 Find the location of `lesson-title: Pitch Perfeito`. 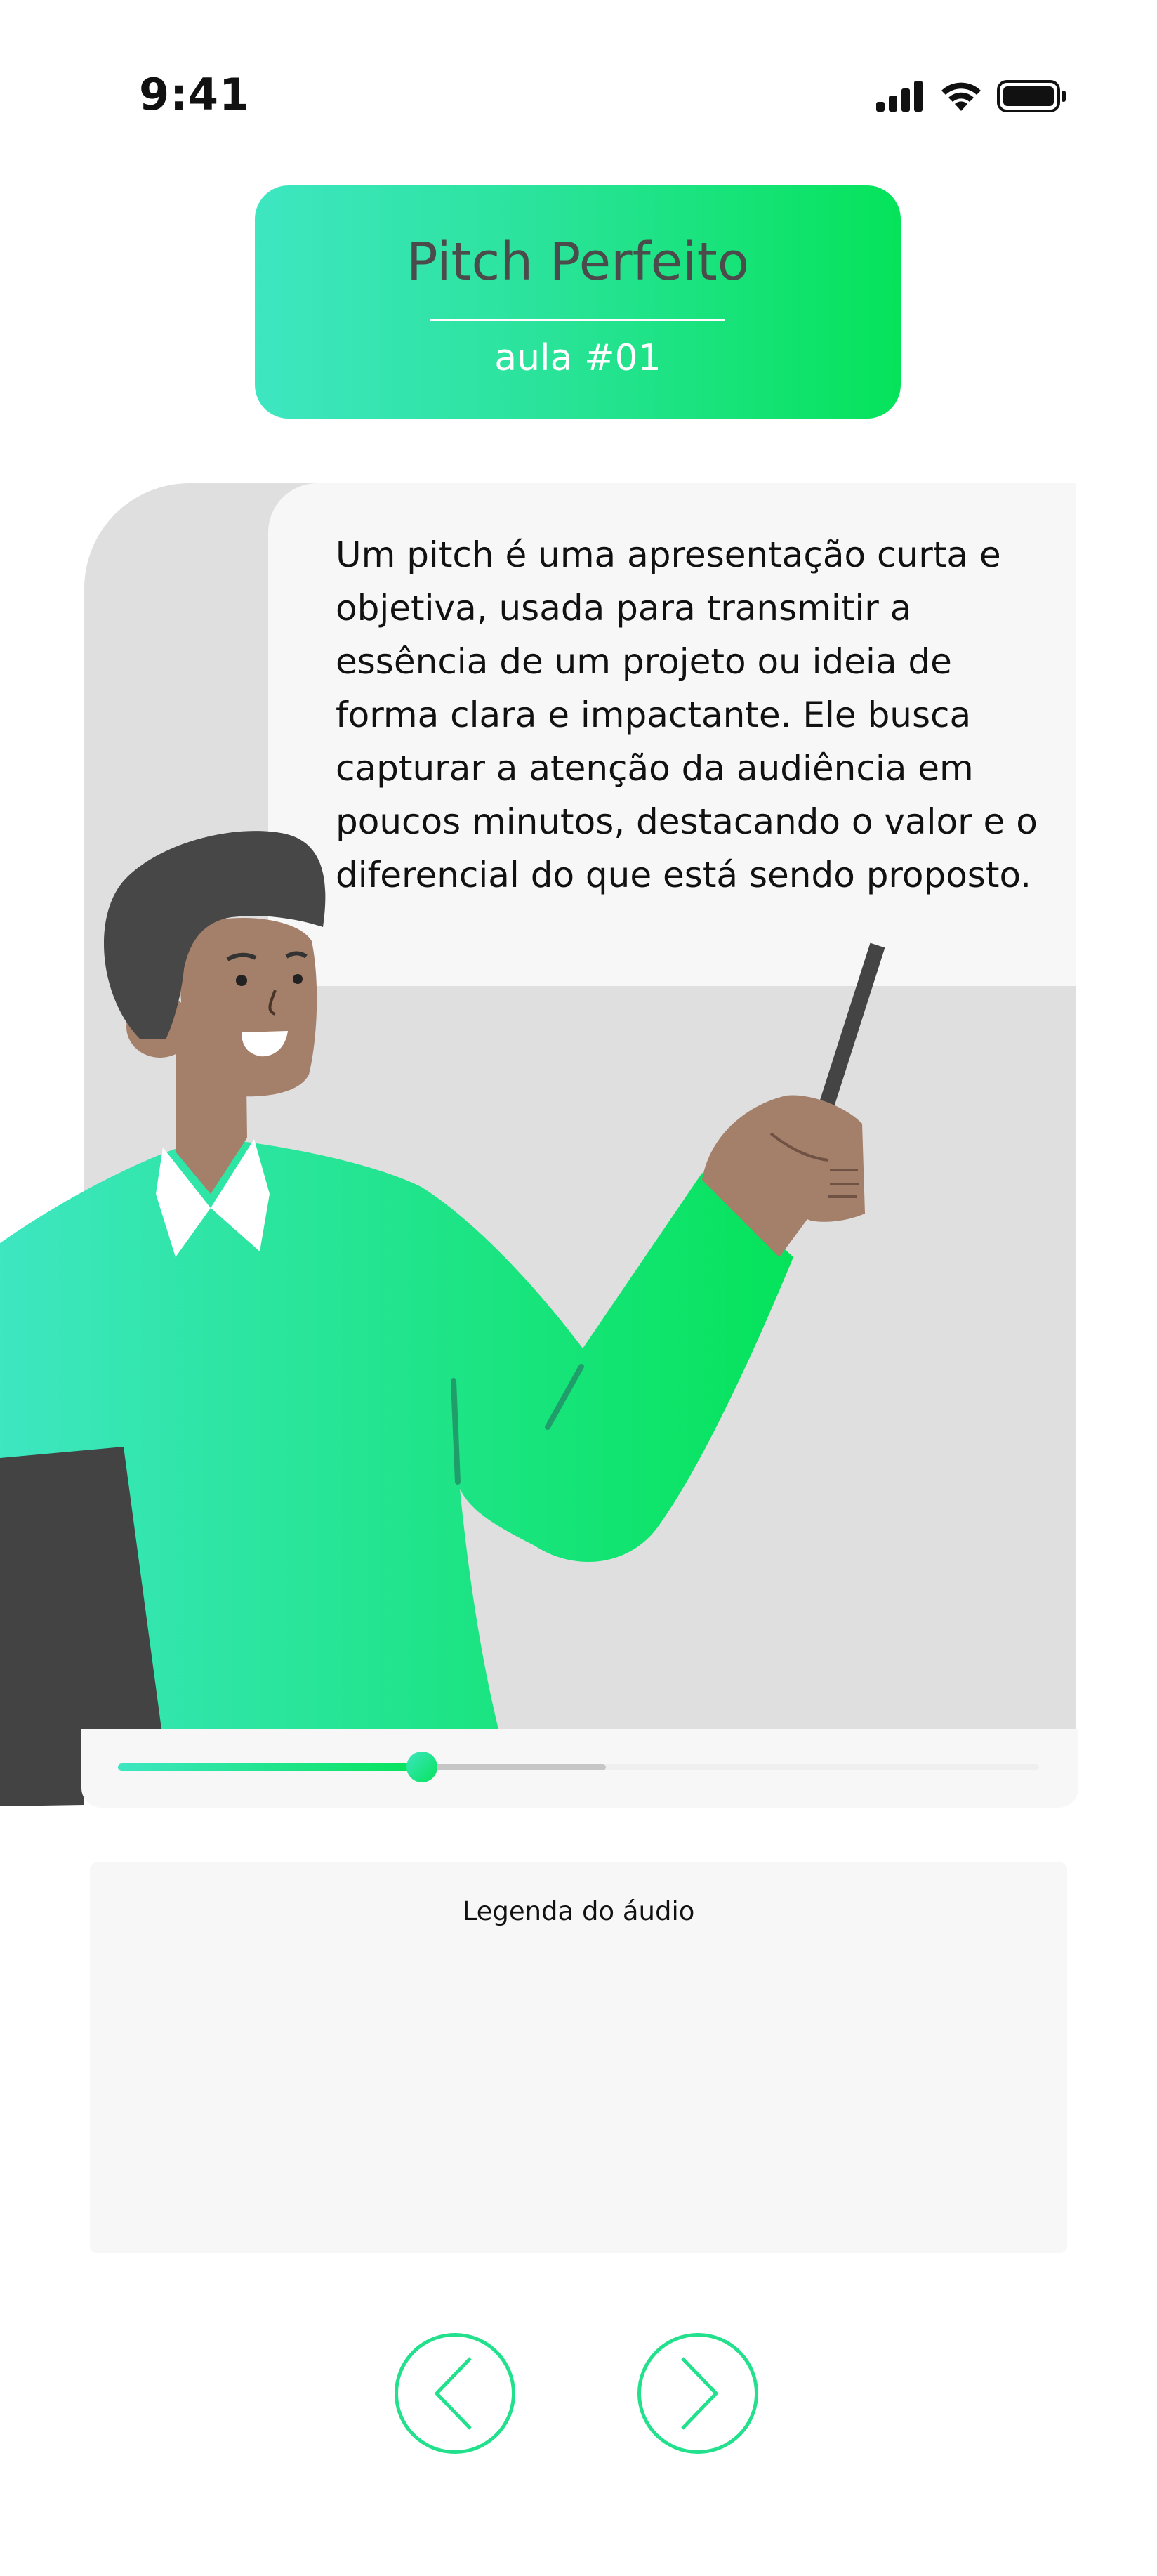

lesson-title: Pitch Perfeito is located at coordinates (578, 262).